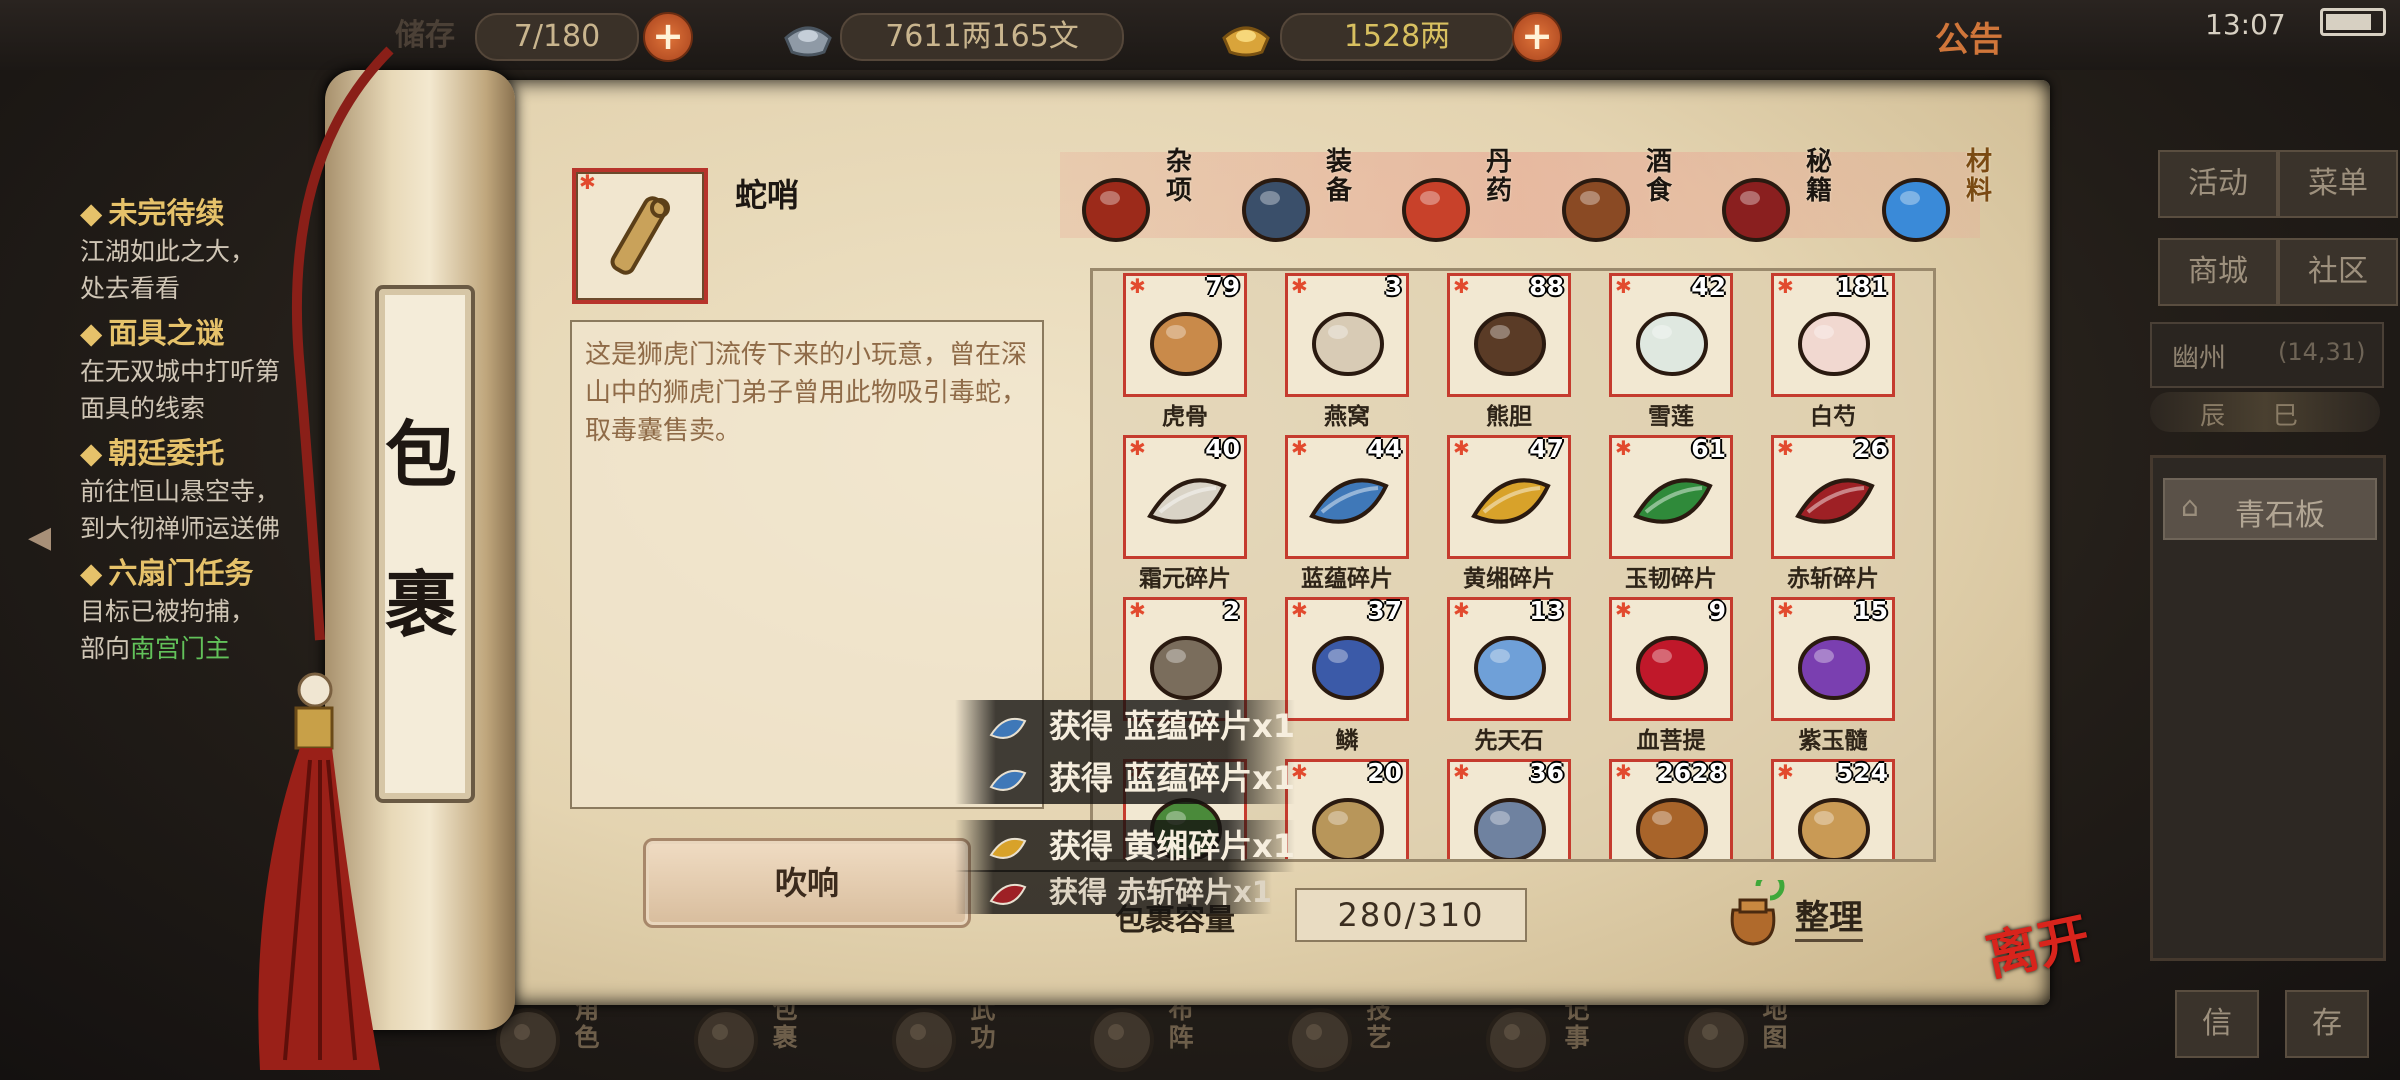 Image resolution: width=2400 pixels, height=1080 pixels. Describe the element at coordinates (166, 570) in the screenshot. I see `quest-title: ◆ 六扇门任务` at that location.